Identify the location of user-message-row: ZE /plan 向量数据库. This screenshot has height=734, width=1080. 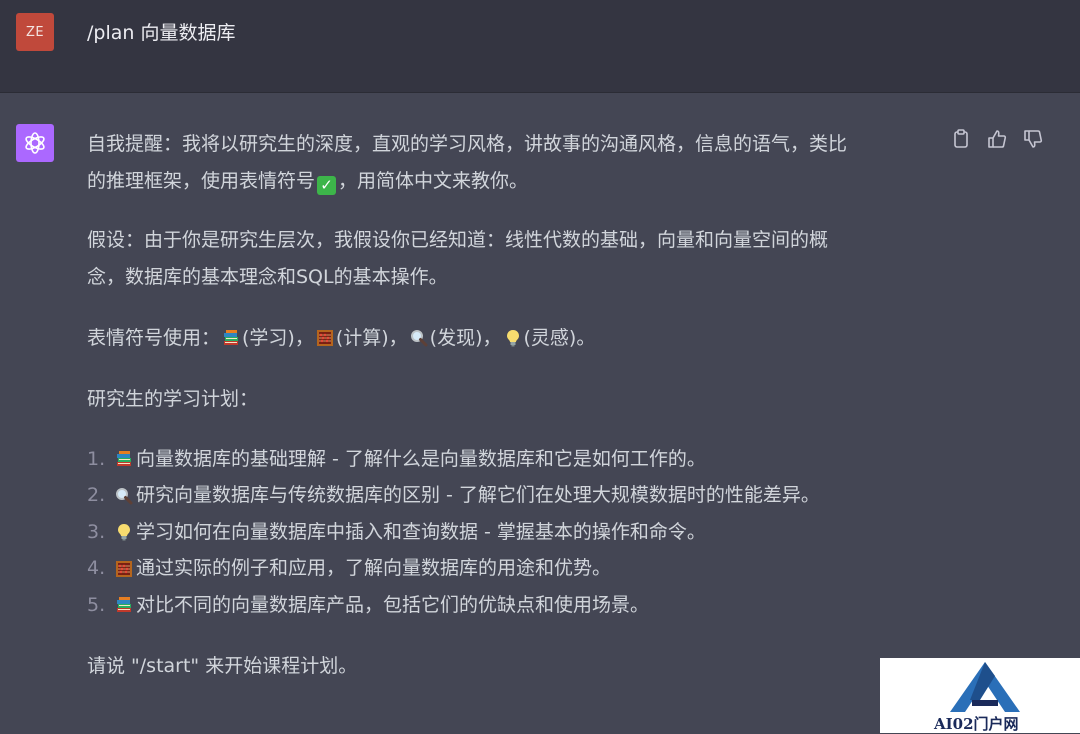
(540, 46).